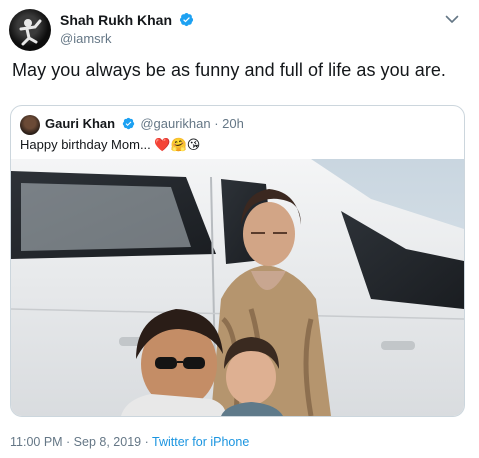  I want to click on quoted-author-name: Gauri Khan, so click(80, 123).